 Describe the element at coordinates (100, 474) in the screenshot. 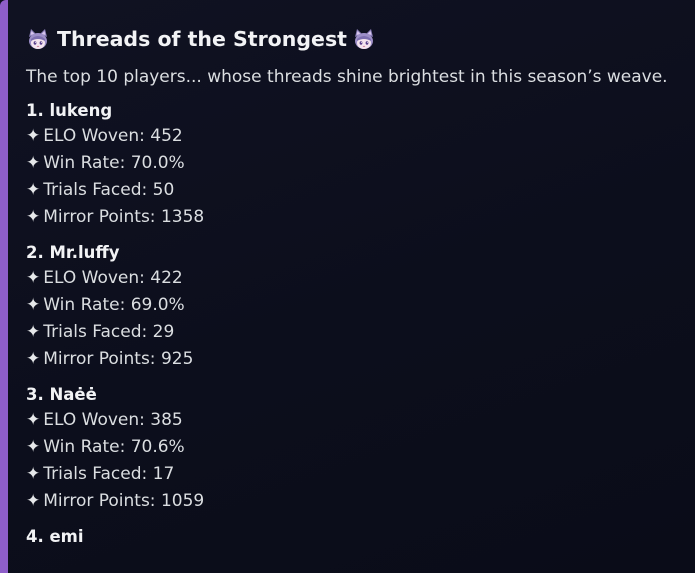

I see `stat-trials: ✦ Trials Faced: 17` at that location.